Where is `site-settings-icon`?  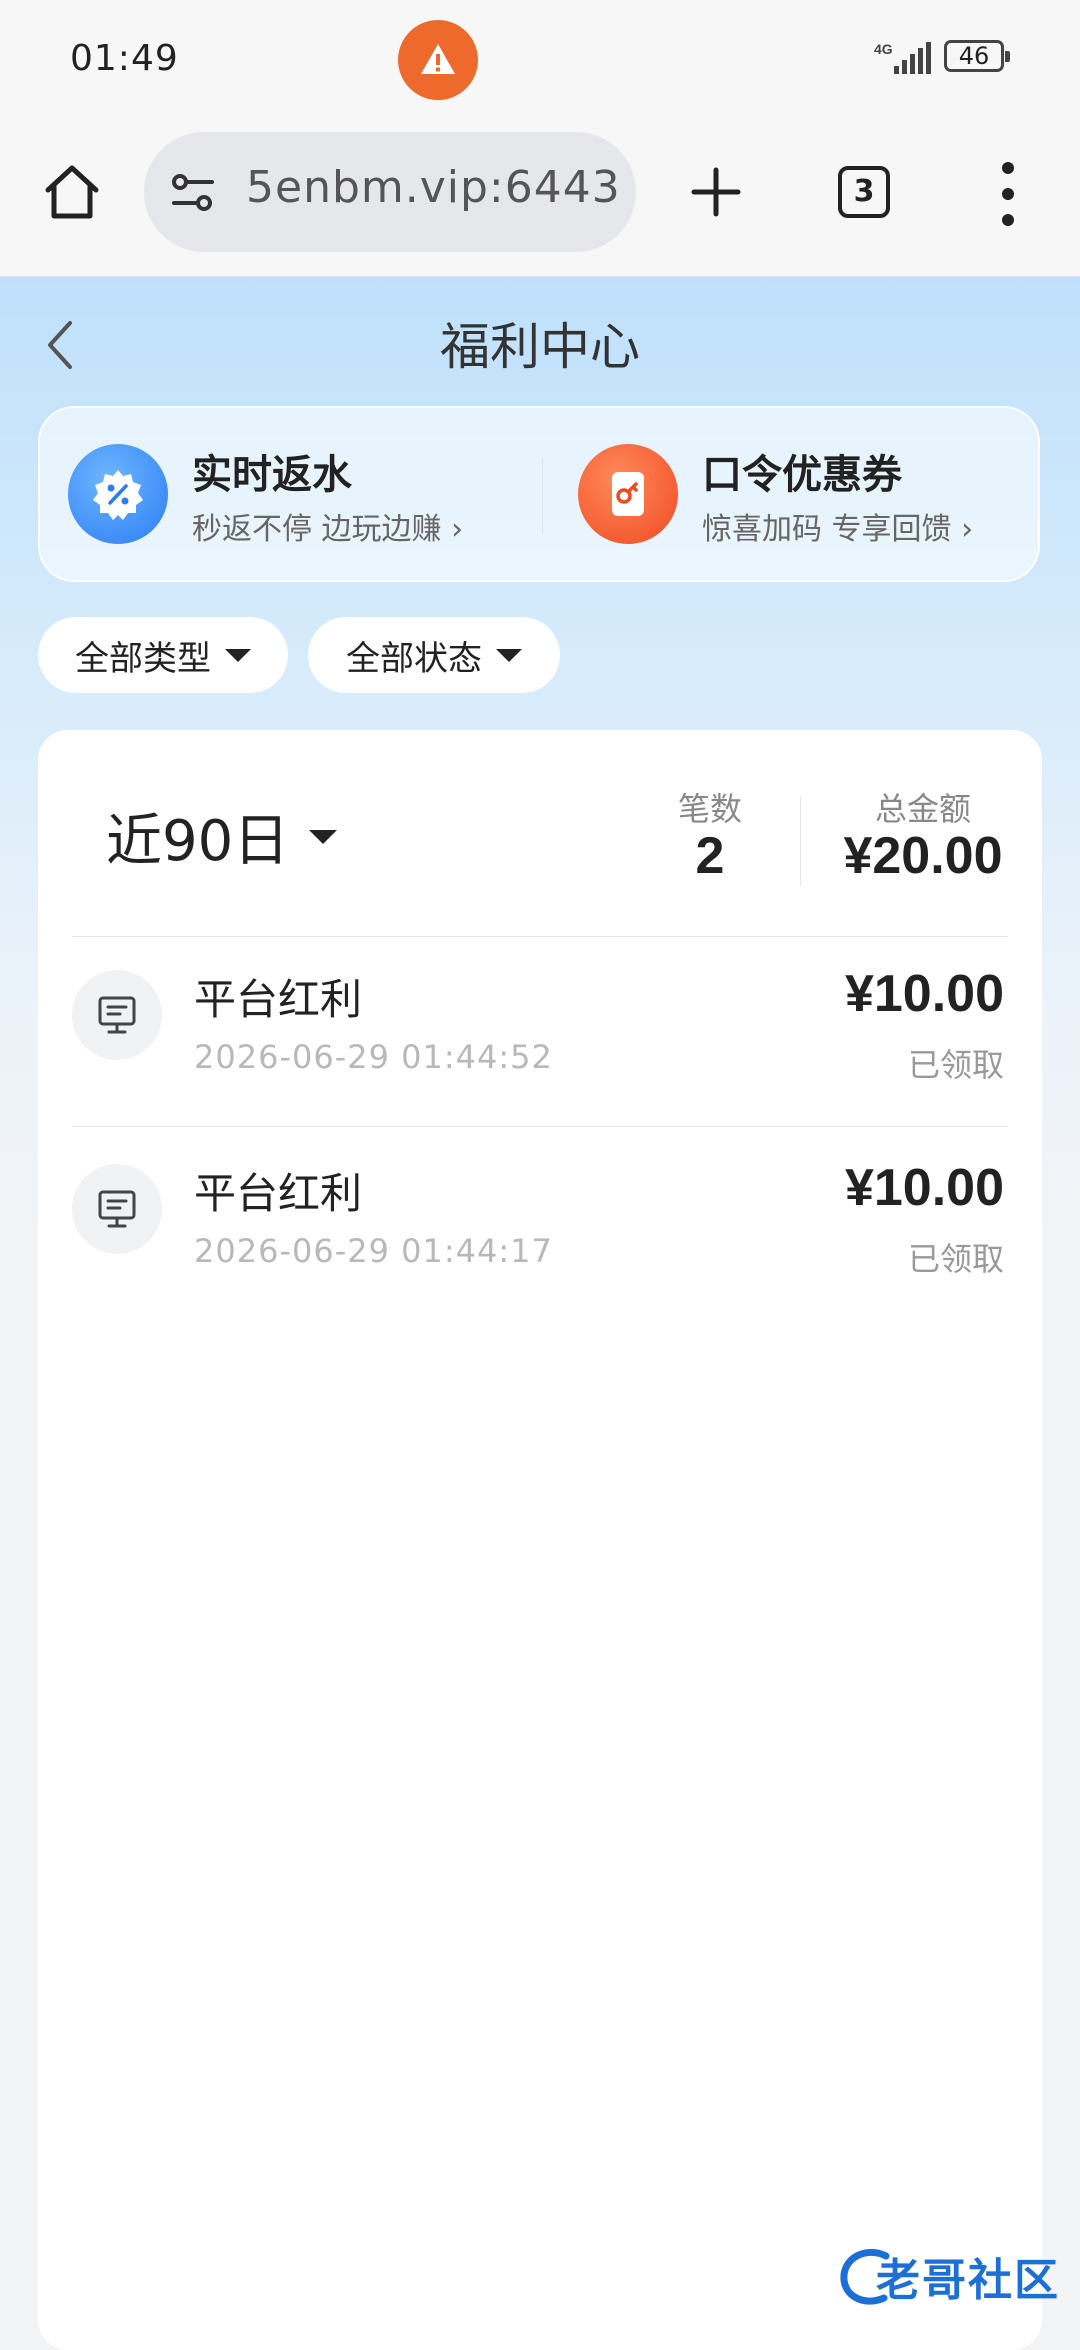
site-settings-icon is located at coordinates (193, 193).